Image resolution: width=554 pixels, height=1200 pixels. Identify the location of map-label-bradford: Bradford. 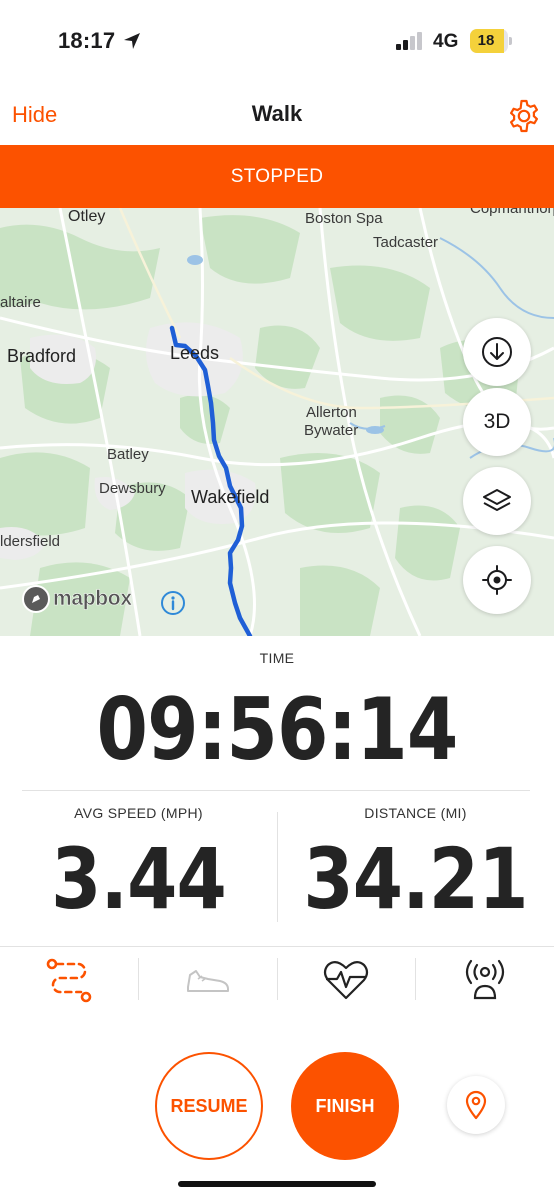
(42, 356).